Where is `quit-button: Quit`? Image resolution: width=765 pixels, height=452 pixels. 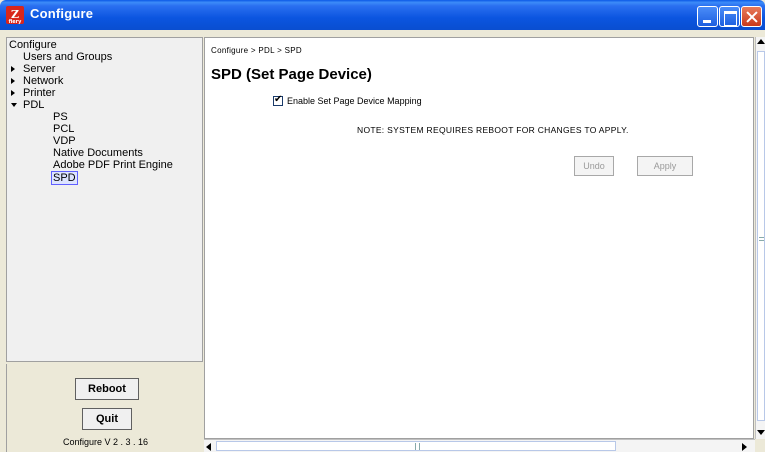
quit-button: Quit is located at coordinates (107, 419).